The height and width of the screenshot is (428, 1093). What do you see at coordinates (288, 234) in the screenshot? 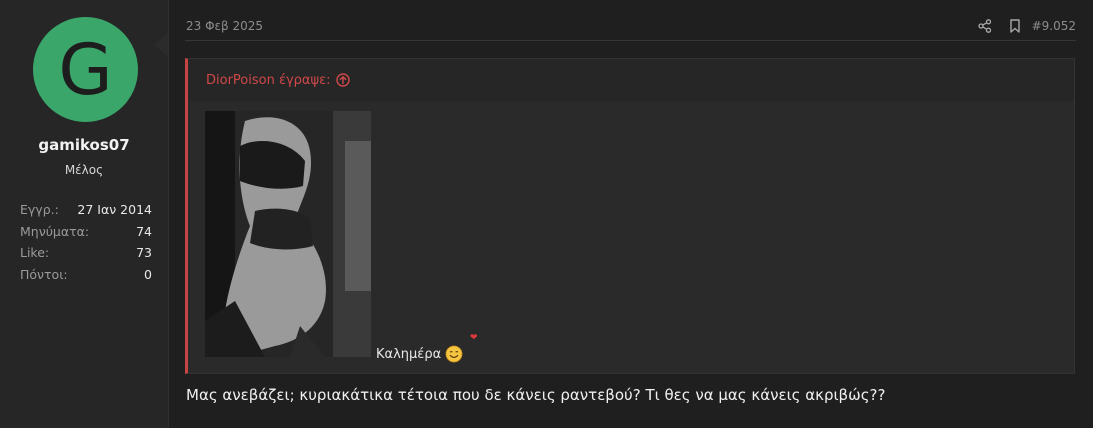
I see `quoted-photo` at bounding box center [288, 234].